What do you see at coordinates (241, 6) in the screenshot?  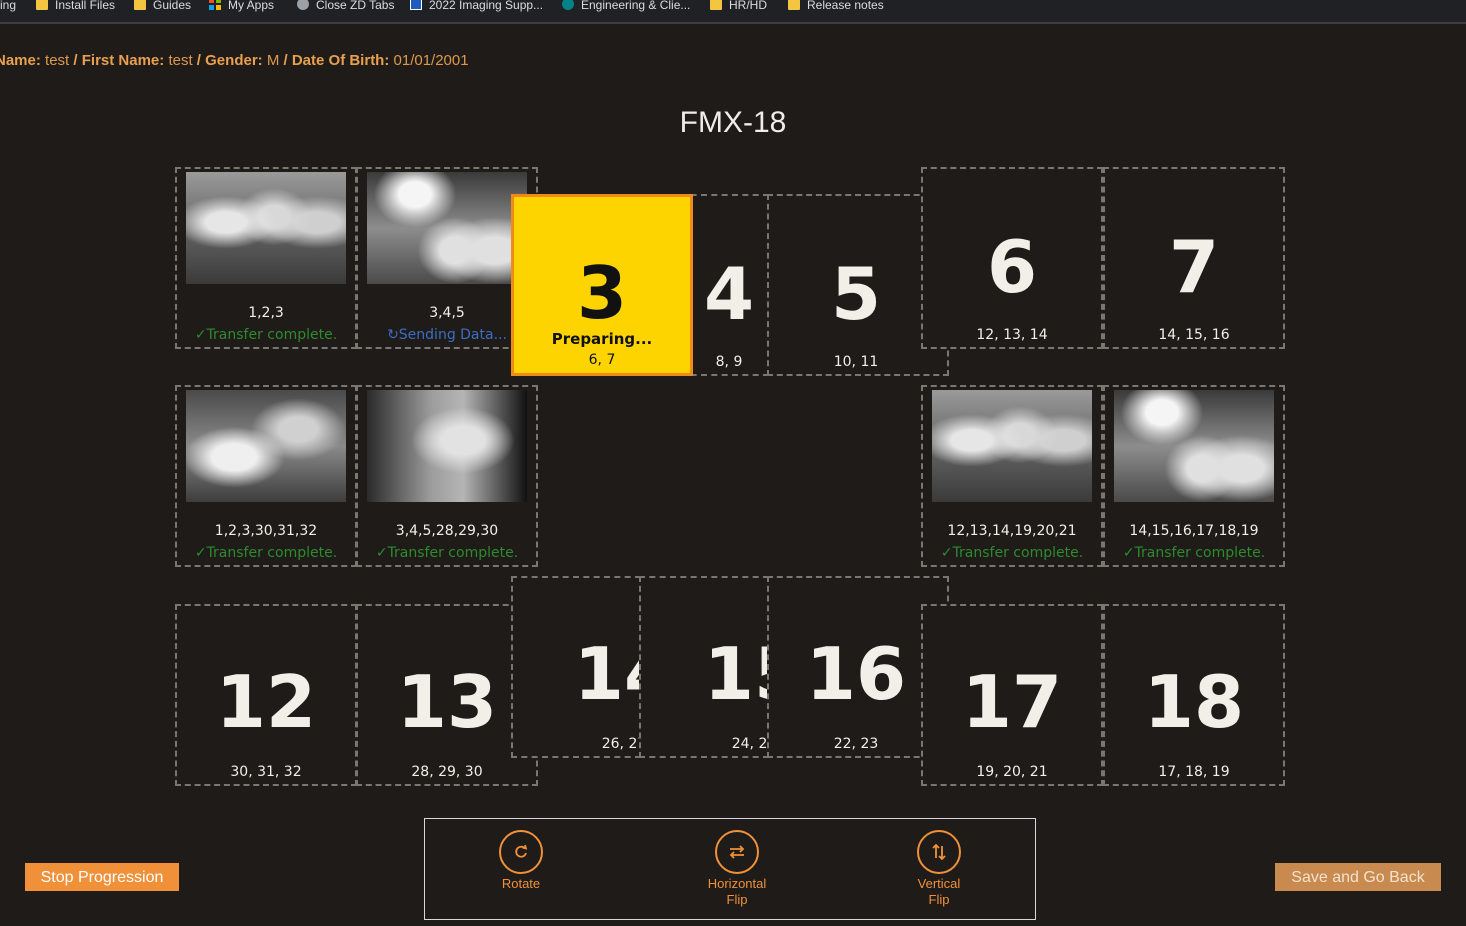 I see `bookmark-my-apps: My Apps` at bounding box center [241, 6].